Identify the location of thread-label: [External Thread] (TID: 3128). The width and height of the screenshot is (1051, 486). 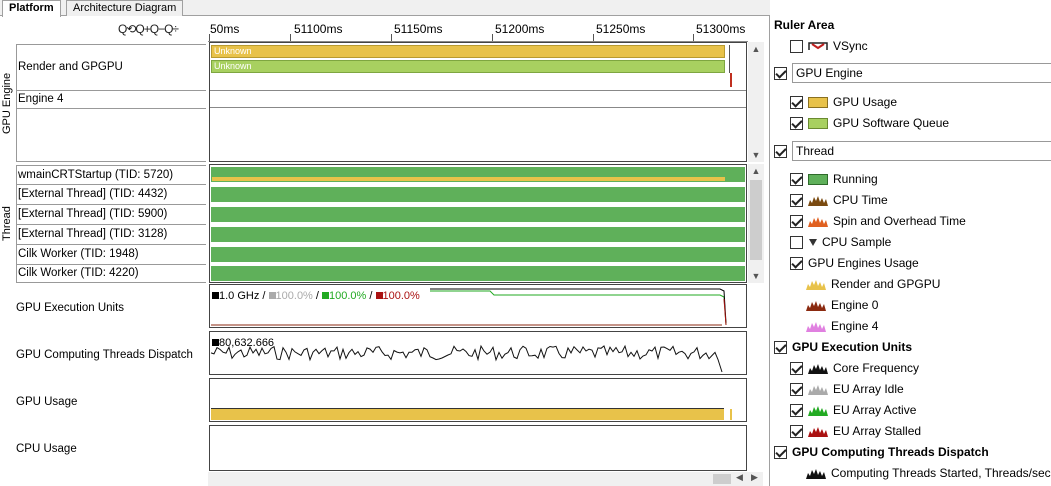
(111, 235).